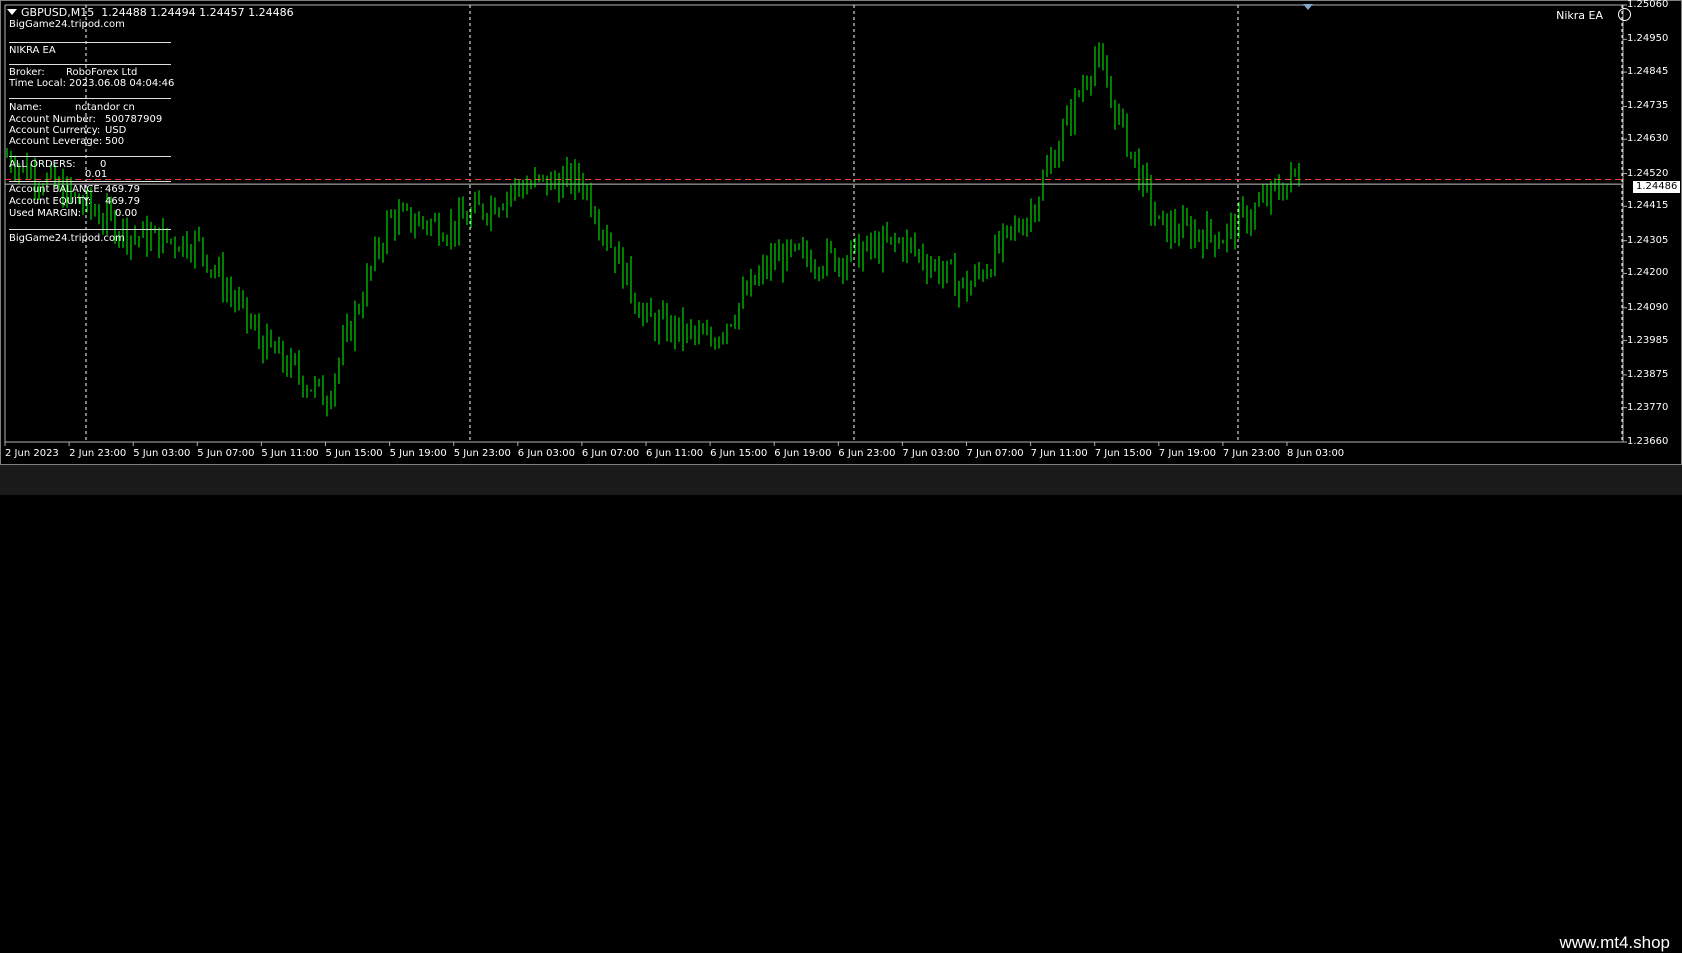 The image size is (1682, 953). Describe the element at coordinates (122, 83) in the screenshot. I see `time-local-value: 2023.06.08 04:04:46` at that location.